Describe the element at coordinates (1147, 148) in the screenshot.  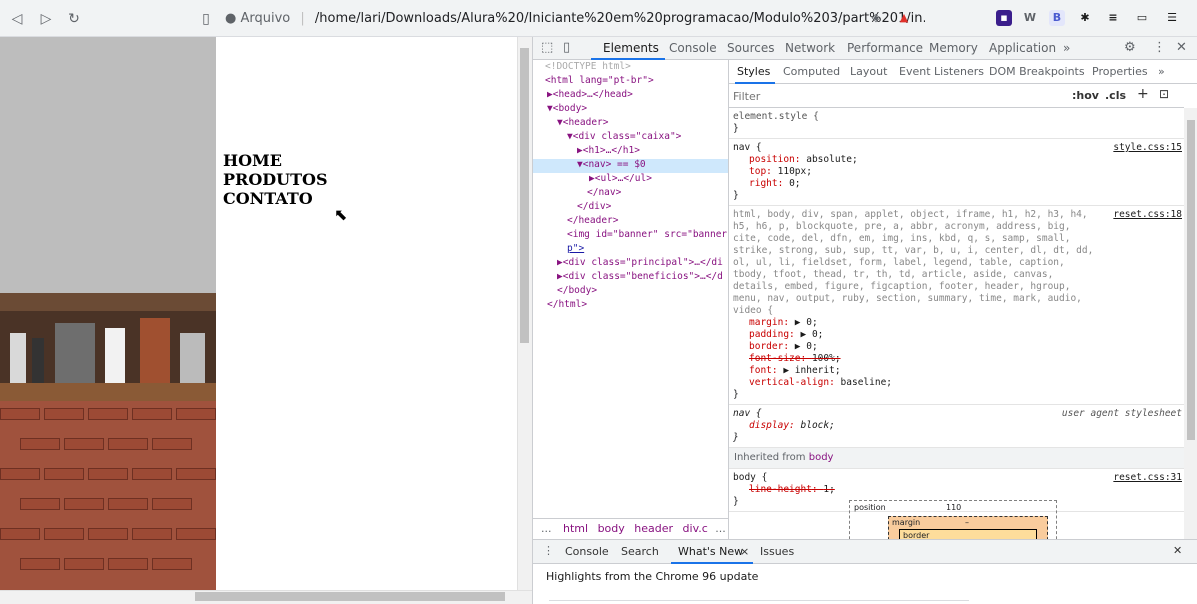
I see `rule-source-link: style.css:15` at that location.